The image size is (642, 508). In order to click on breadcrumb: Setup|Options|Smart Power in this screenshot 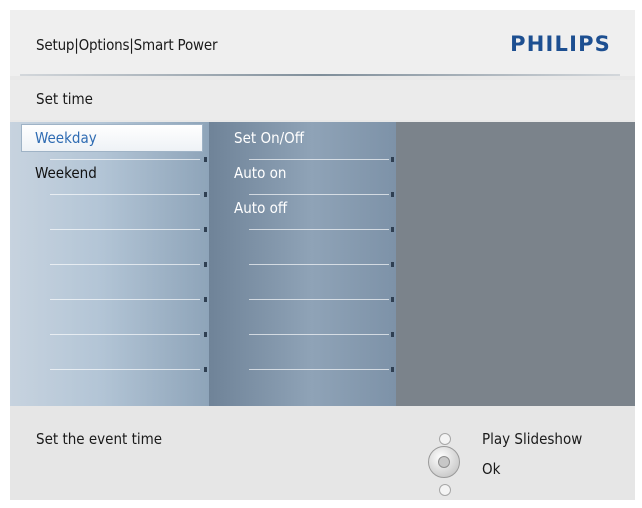, I will do `click(127, 45)`.